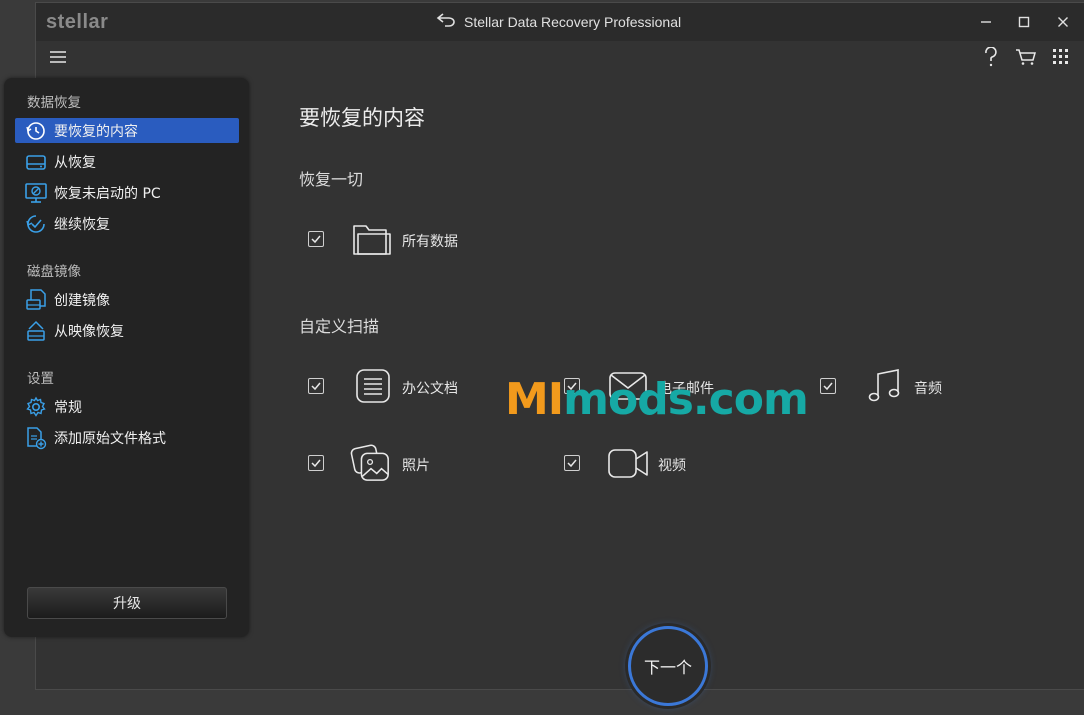 The image size is (1084, 715). What do you see at coordinates (96, 131) in the screenshot?
I see `sidebar-item-label: 要恢复的内容` at bounding box center [96, 131].